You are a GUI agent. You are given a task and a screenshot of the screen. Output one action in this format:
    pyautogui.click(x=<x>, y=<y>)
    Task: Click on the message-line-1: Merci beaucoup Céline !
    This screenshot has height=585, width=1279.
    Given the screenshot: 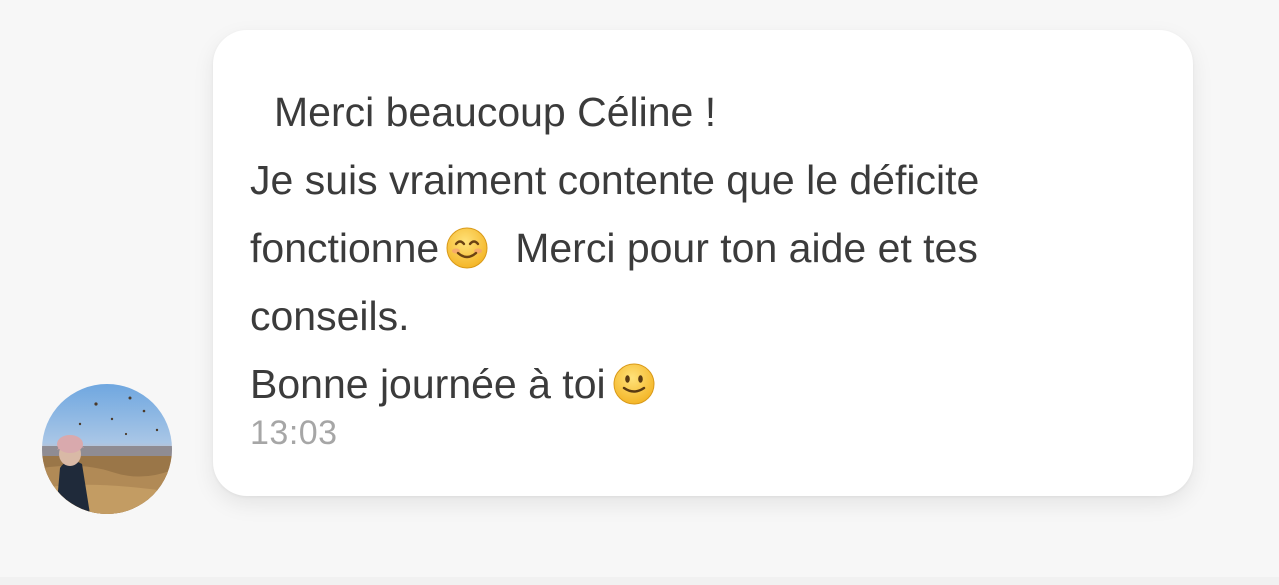 What is the action you would take?
    pyautogui.click(x=495, y=112)
    